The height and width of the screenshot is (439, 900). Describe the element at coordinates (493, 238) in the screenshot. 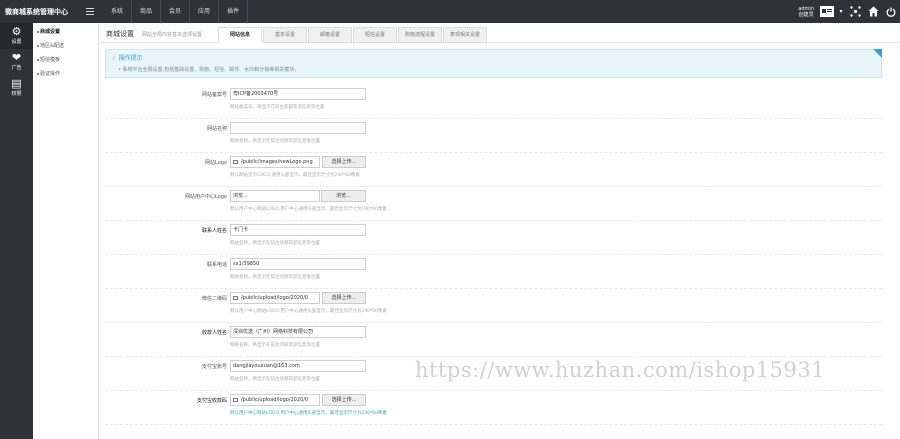

I see `form-row-contact-name: 联系人姓名 卡门卡 网站名称，将显示在前台顶部欢迎信息等位置` at that location.